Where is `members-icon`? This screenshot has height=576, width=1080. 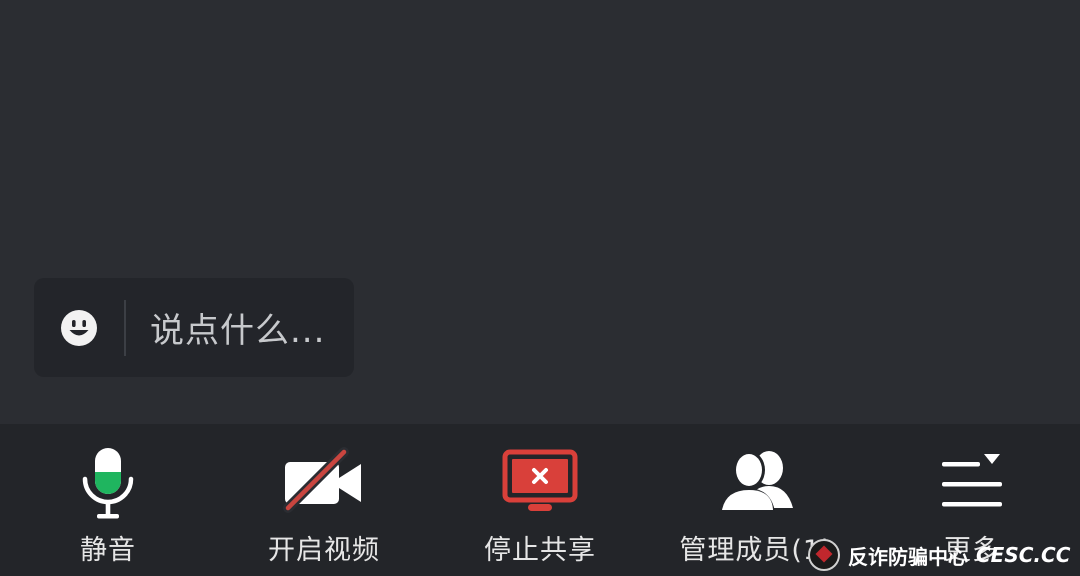 members-icon is located at coordinates (756, 481).